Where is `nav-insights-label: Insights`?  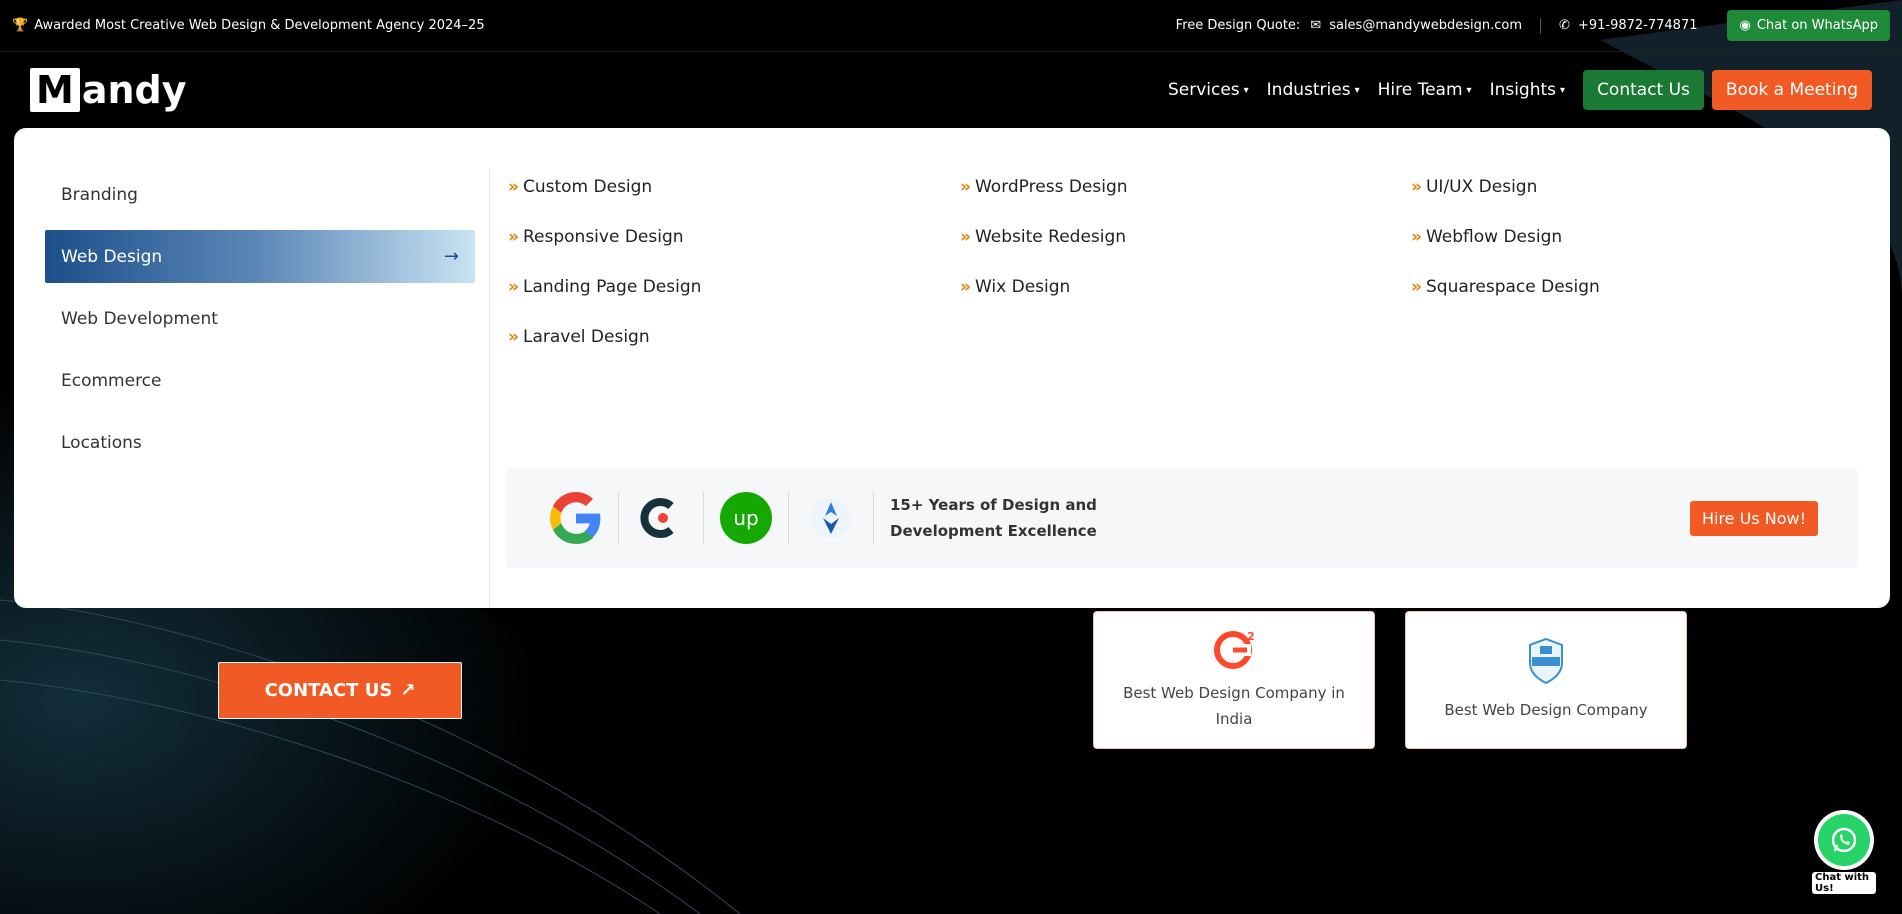 nav-insights-label: Insights is located at coordinates (1523, 90).